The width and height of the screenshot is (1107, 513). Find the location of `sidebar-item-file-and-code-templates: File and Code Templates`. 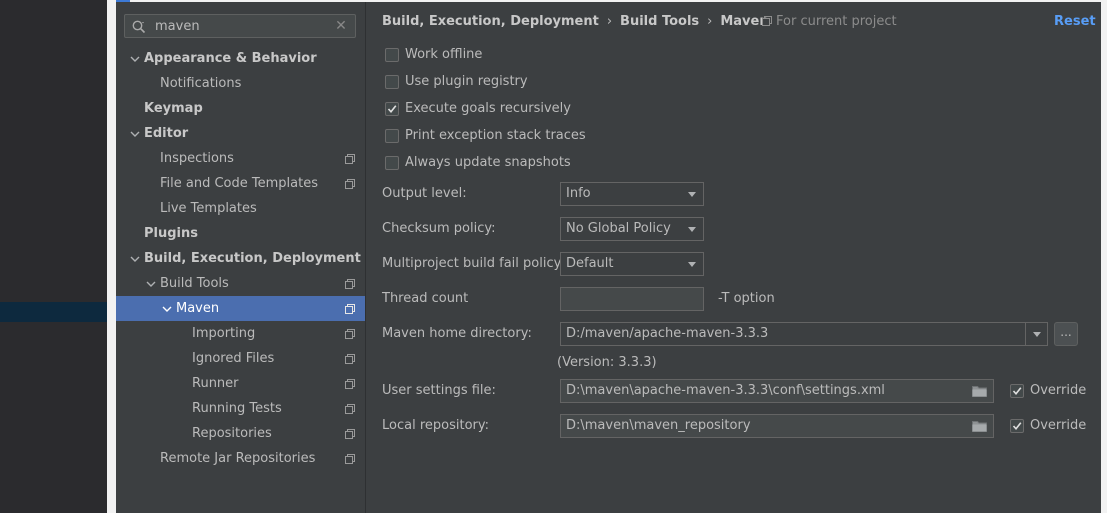

sidebar-item-file-and-code-templates: File and Code Templates is located at coordinates (240, 183).